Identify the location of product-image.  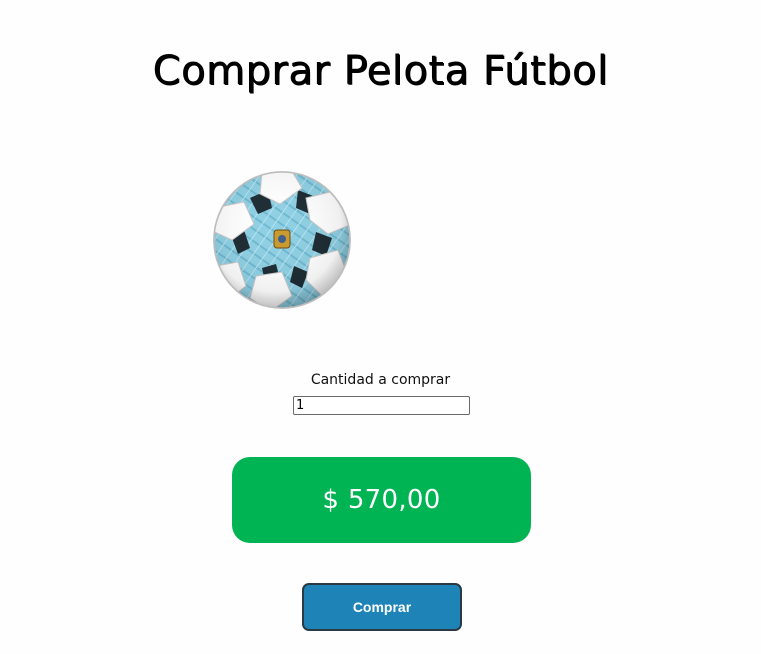
(282, 240).